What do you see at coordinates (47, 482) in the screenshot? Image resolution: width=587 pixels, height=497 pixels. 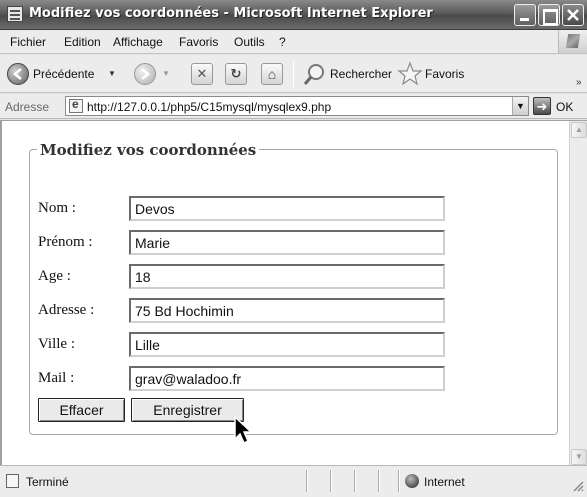 I see `status-text: Terminé` at bounding box center [47, 482].